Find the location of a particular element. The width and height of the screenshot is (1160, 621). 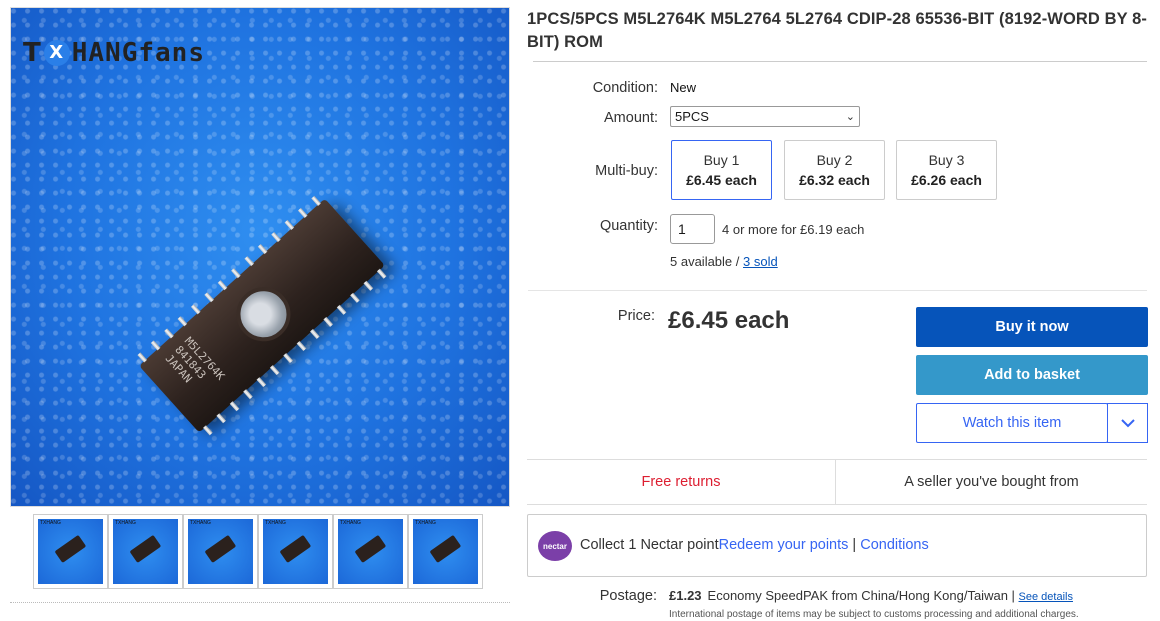

multibuy-label: Multi-buy: is located at coordinates (626, 171).